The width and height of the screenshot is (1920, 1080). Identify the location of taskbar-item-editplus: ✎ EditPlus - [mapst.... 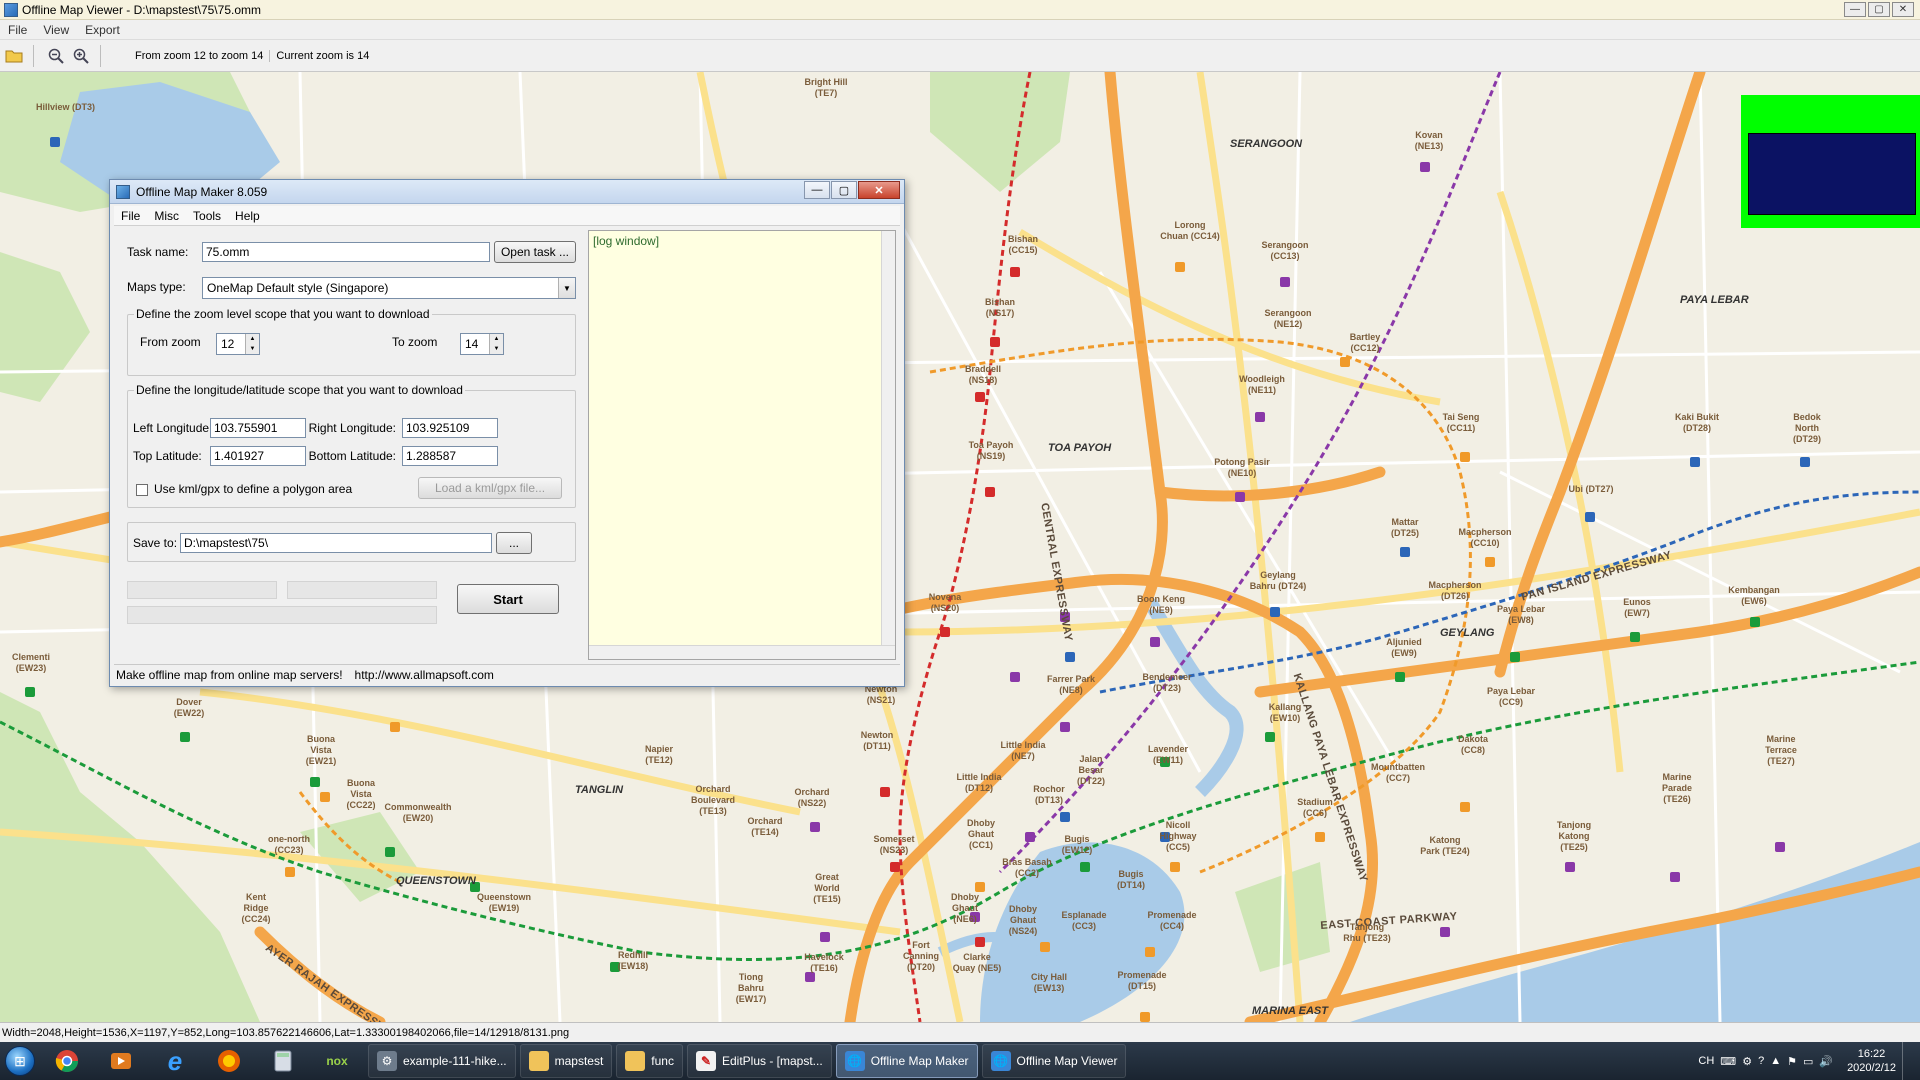
(759, 1061).